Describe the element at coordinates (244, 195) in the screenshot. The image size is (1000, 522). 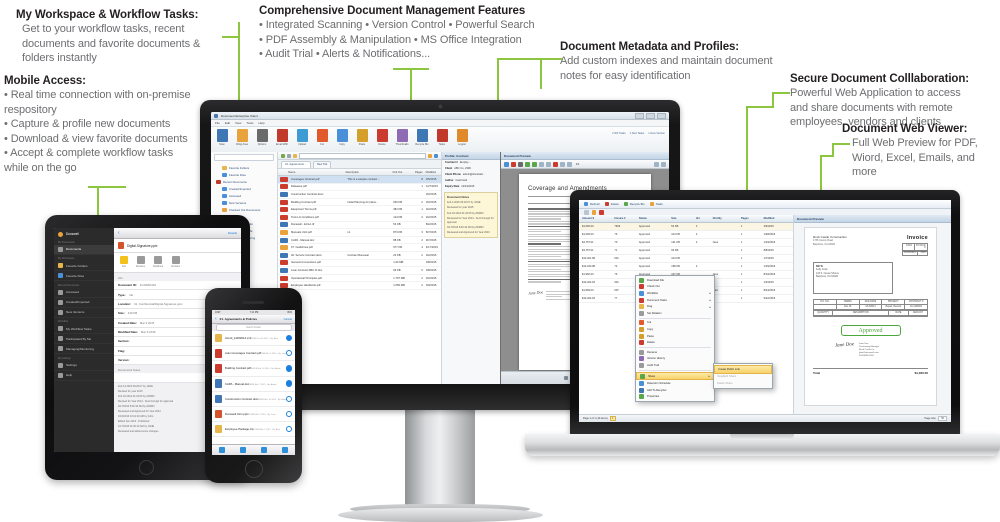
I see `tree-node: Accessed` at that location.